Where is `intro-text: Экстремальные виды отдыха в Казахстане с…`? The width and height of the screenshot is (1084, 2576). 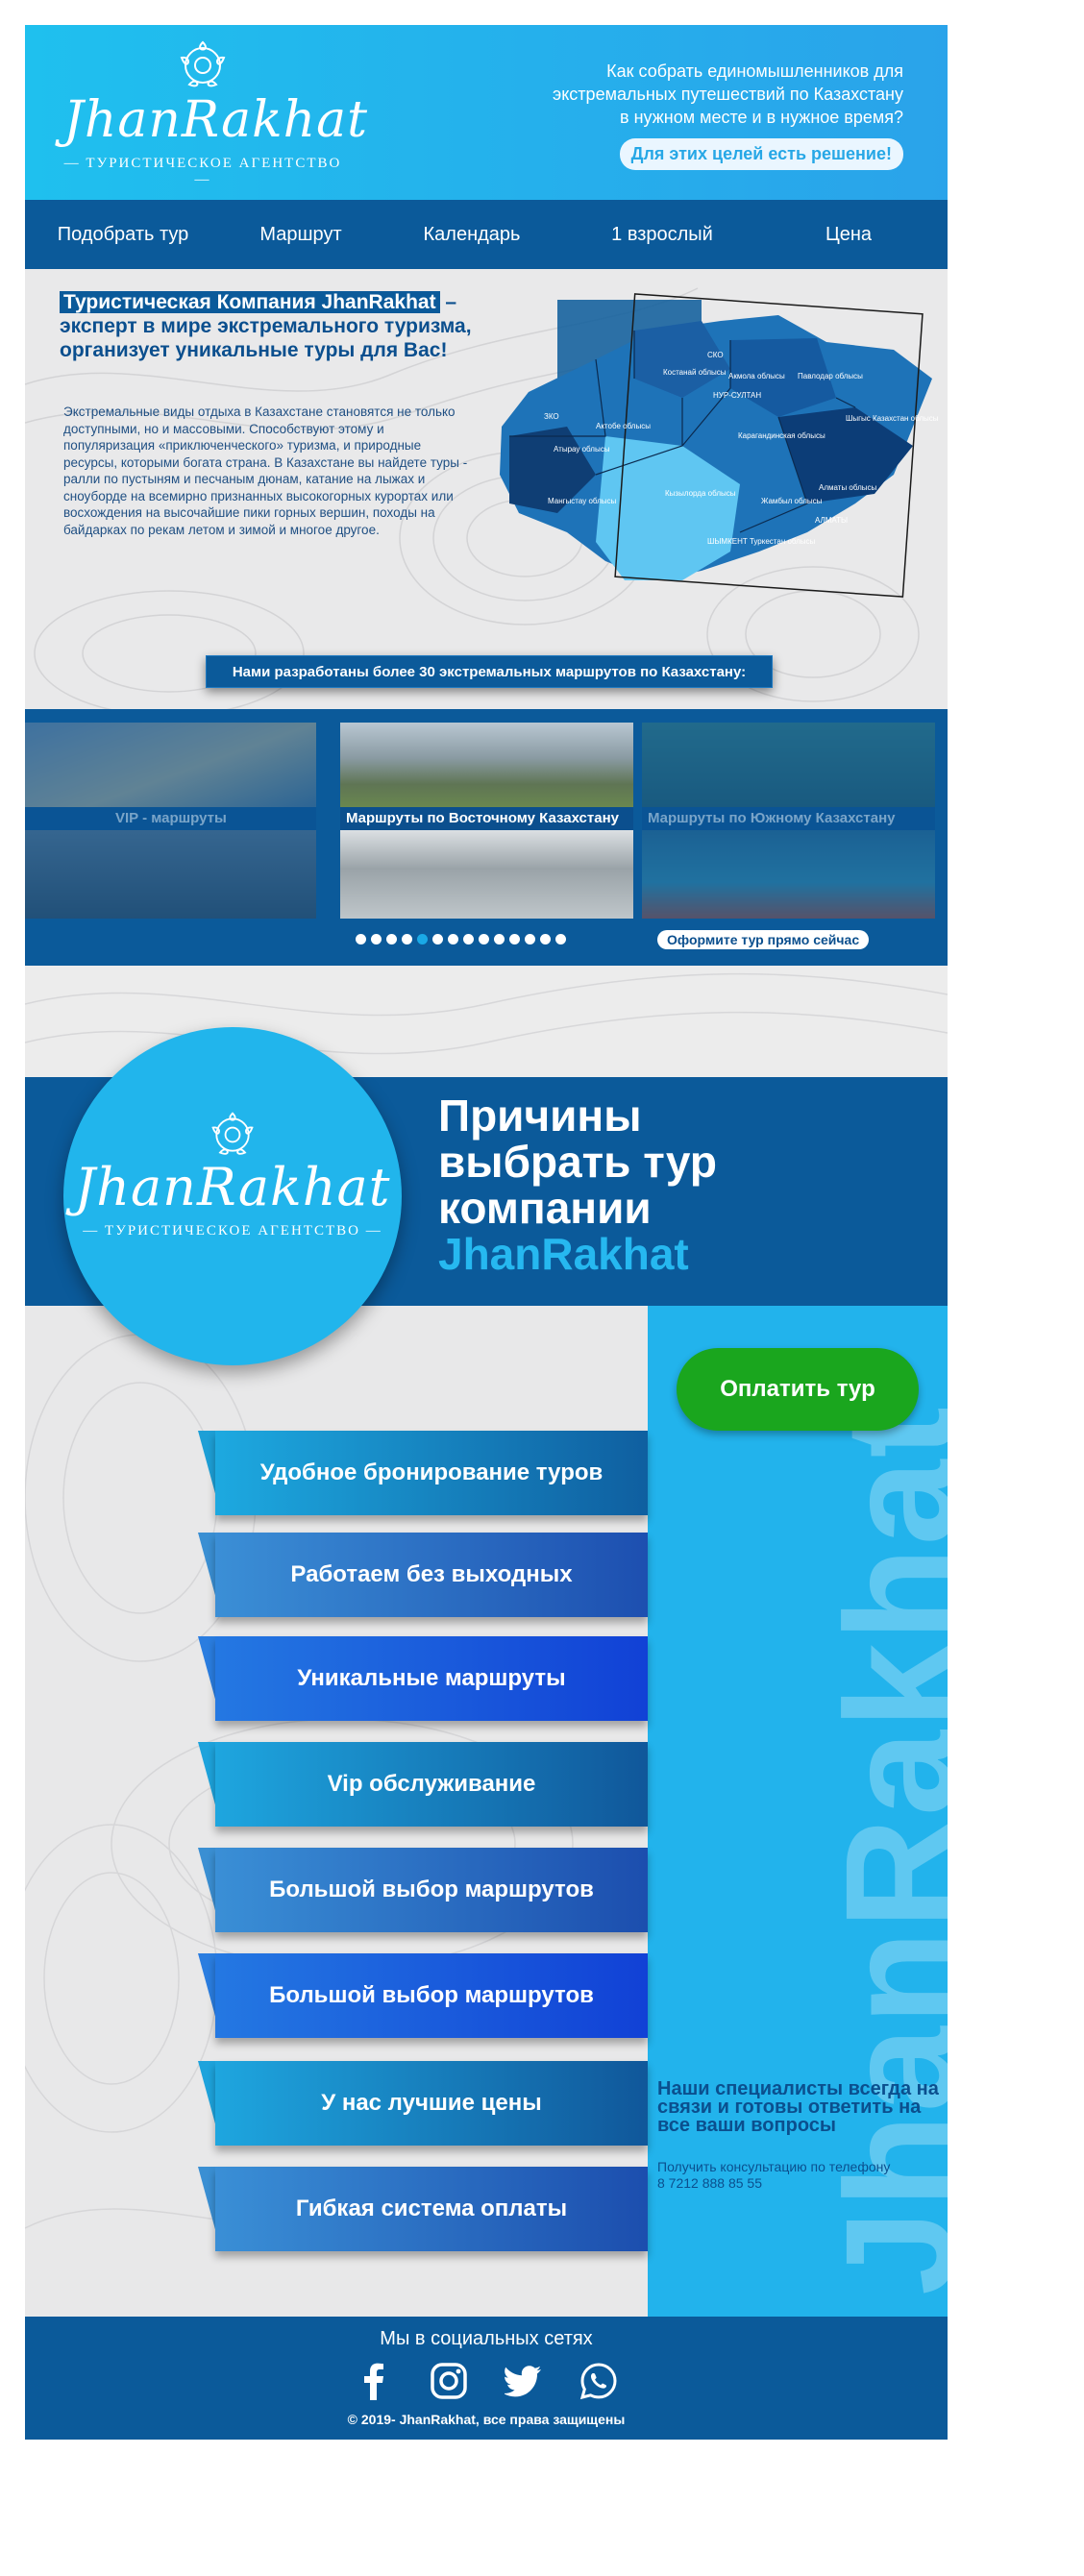 intro-text: Экстремальные виды отдыха в Казахстане с… is located at coordinates (265, 471).